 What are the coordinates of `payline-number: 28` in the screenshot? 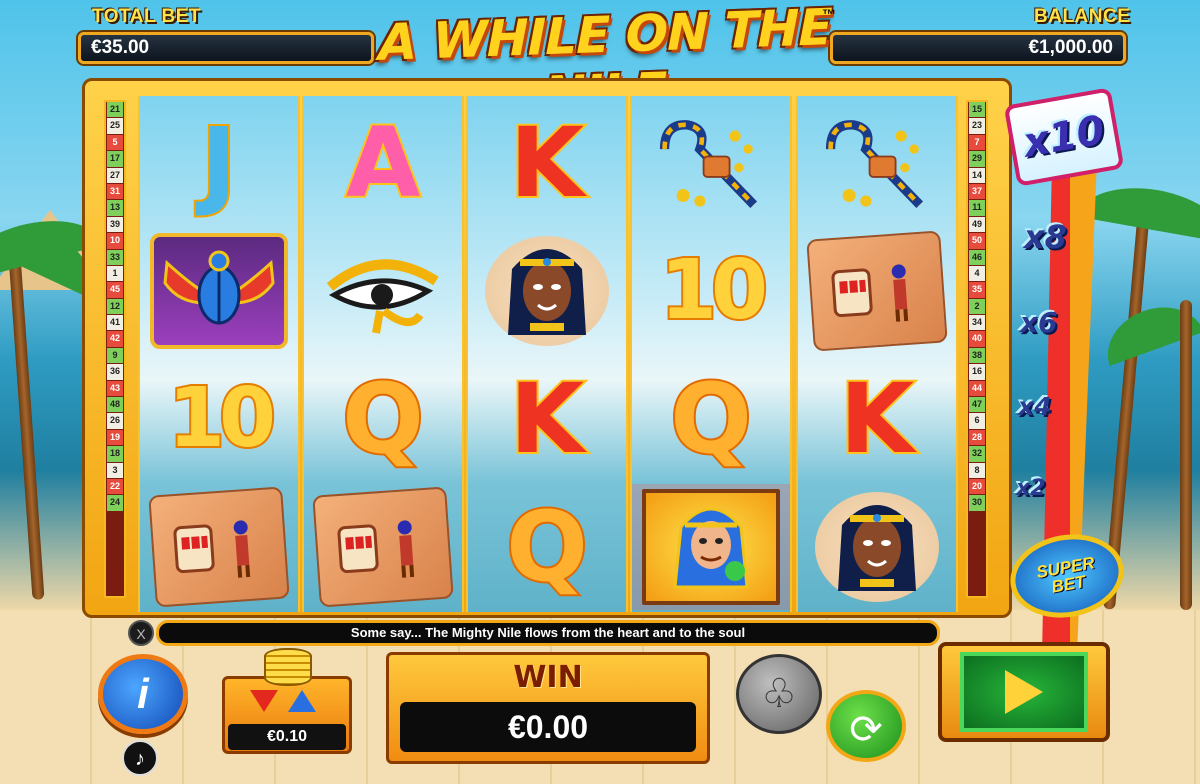 It's located at (977, 438).